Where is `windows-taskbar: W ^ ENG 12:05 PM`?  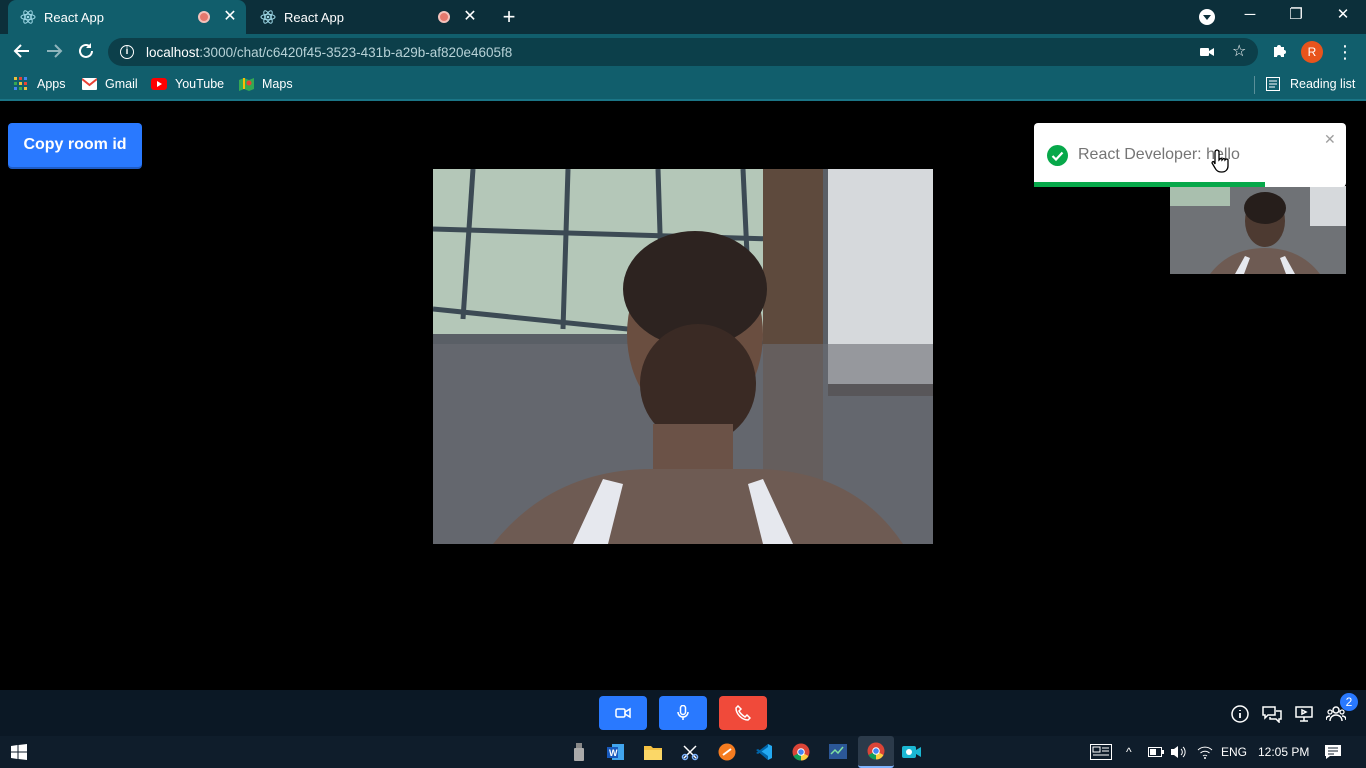 windows-taskbar: W ^ ENG 12:05 PM is located at coordinates (683, 752).